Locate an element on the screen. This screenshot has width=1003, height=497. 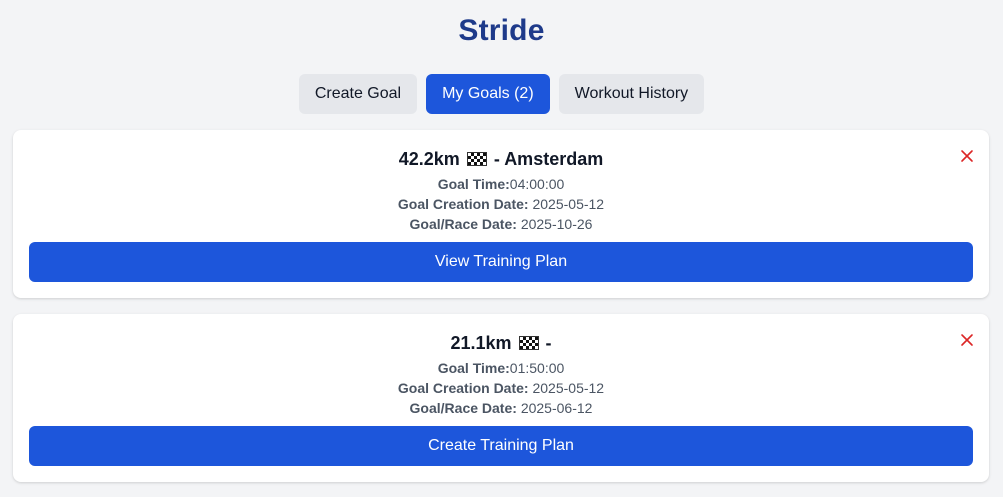
goal-time-row: Goal Time:04:00:00 is located at coordinates (501, 184).